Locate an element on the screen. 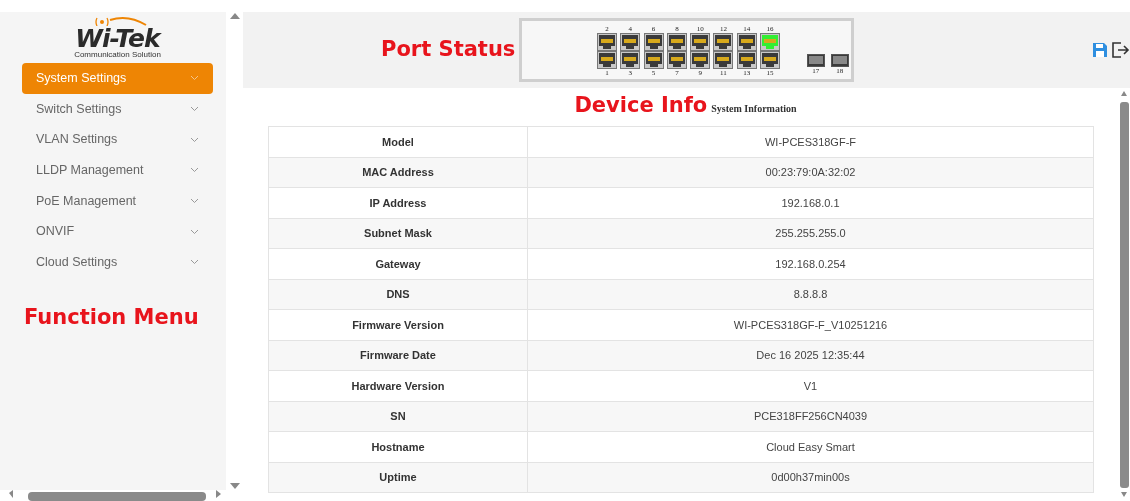 The image size is (1130, 501). scroll-down-icon is located at coordinates (234, 486).